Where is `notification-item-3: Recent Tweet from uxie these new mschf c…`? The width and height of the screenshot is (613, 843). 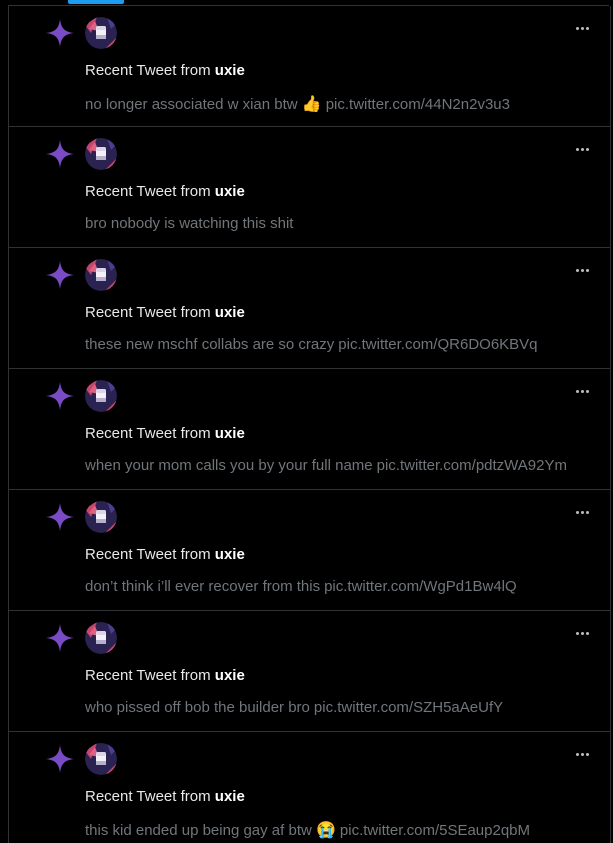 notification-item-3: Recent Tweet from uxie these new mschf c… is located at coordinates (309, 308).